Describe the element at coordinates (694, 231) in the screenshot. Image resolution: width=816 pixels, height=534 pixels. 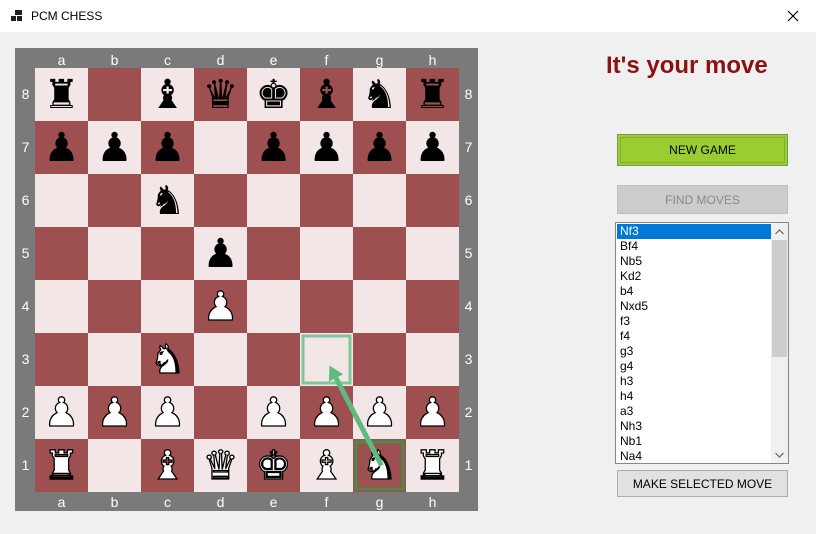
I see `move-list-item: Nf3` at that location.